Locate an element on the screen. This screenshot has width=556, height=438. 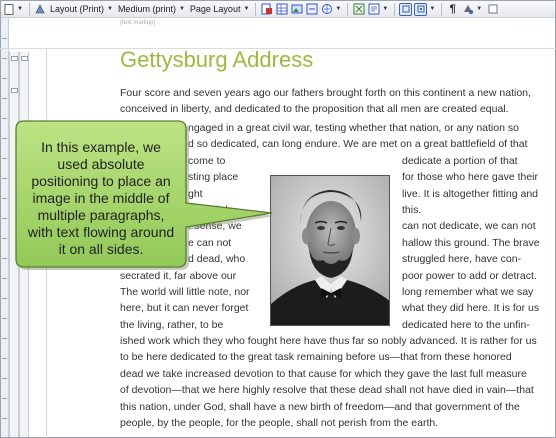
link-icon is located at coordinates (311, 9).